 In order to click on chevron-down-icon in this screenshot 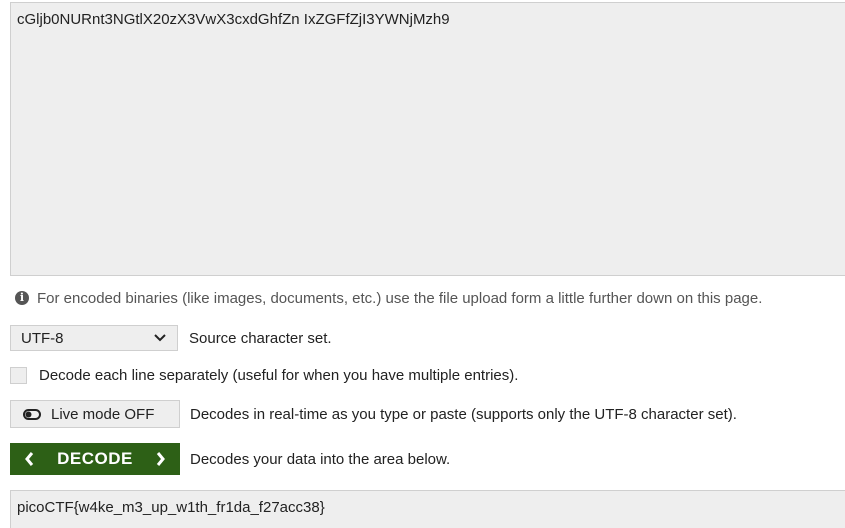, I will do `click(160, 338)`.